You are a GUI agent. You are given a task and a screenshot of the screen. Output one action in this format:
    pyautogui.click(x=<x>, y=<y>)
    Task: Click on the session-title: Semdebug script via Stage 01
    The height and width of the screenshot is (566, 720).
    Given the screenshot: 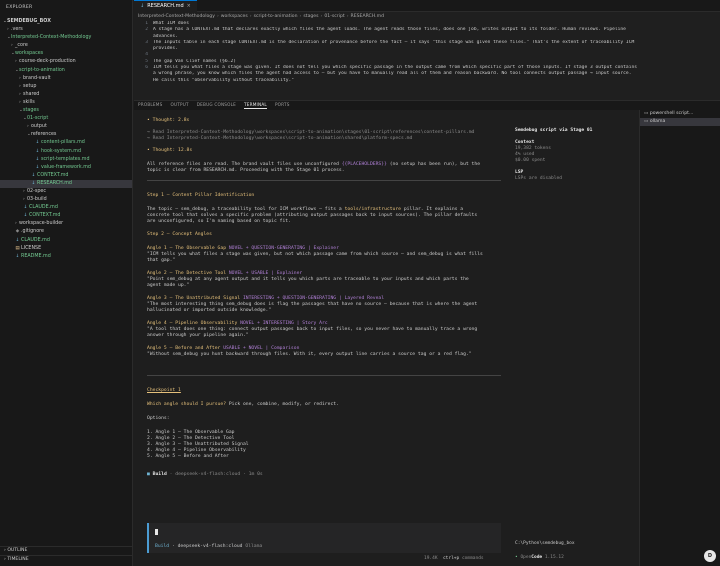 What is the action you would take?
    pyautogui.click(x=554, y=130)
    